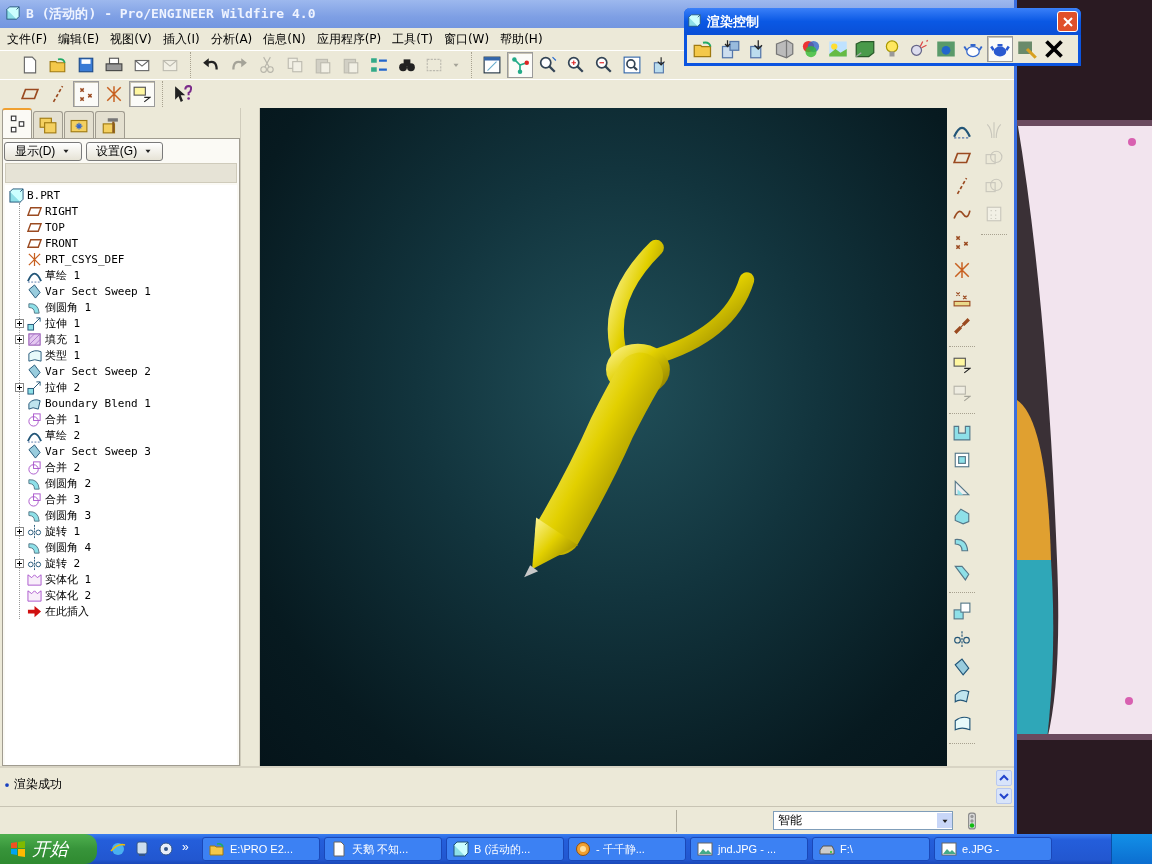  I want to click on menu-item: 文件(F), so click(27, 39).